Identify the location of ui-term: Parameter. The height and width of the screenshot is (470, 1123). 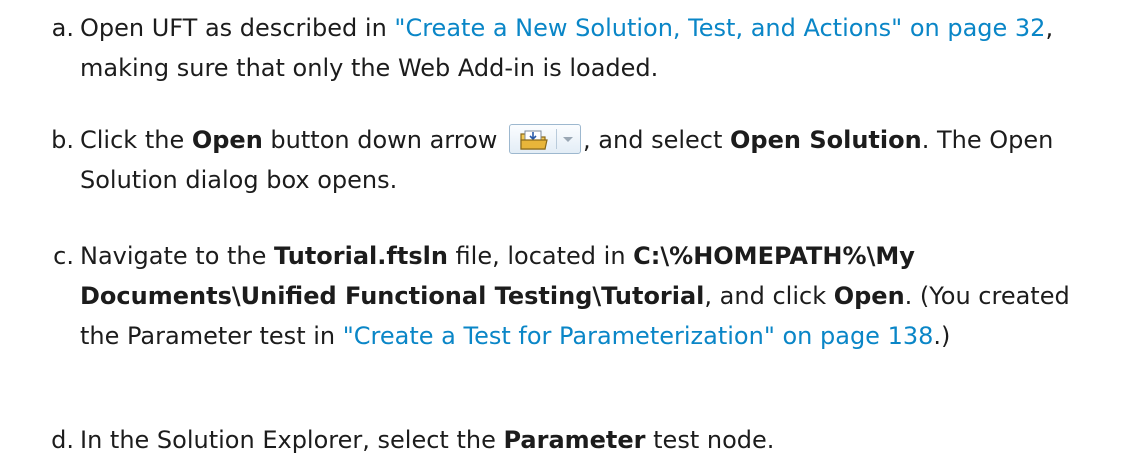
(574, 440).